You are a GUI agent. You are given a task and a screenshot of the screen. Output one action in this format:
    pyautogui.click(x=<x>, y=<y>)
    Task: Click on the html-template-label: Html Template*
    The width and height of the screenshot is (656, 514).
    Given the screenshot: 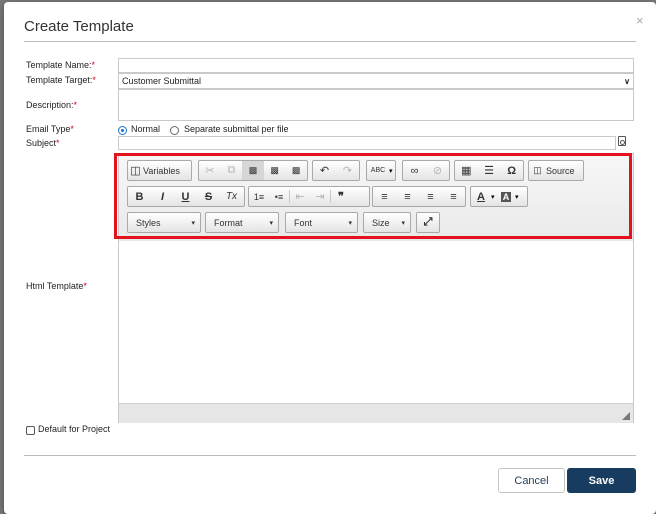 What is the action you would take?
    pyautogui.click(x=56, y=286)
    